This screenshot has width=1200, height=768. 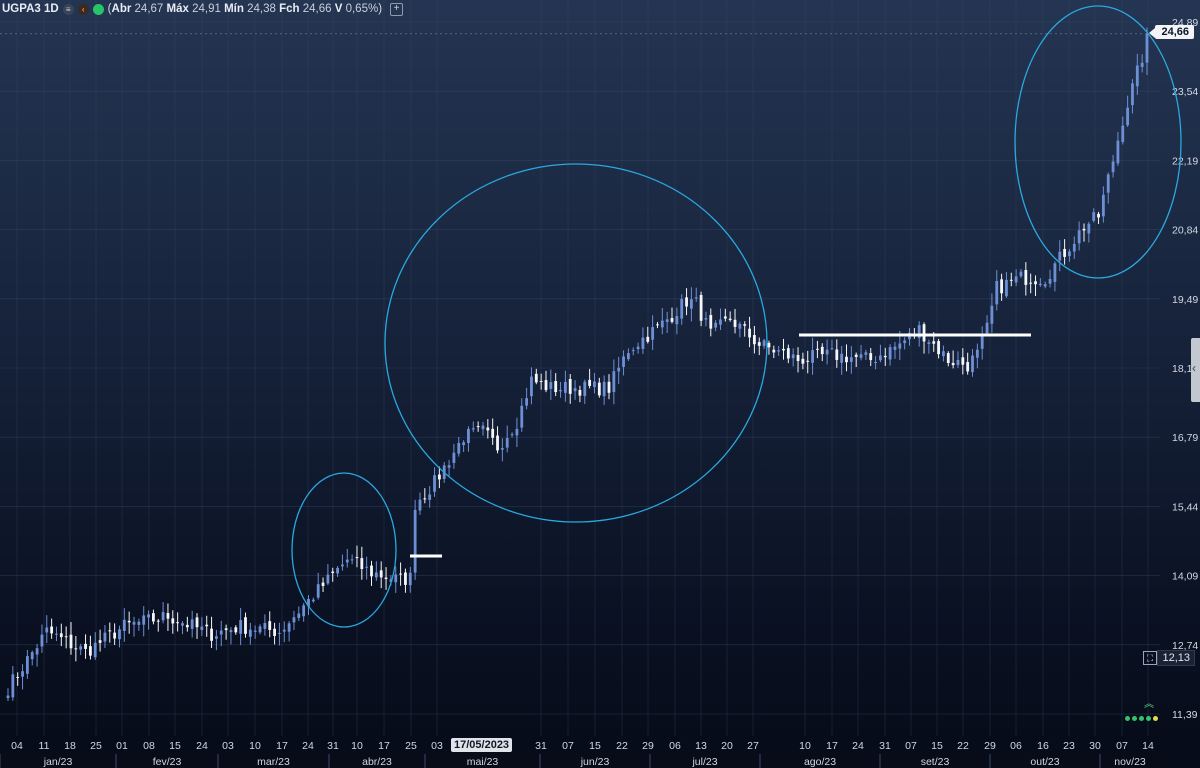 I want to click on x-tick-label: 06, so click(x=675, y=746).